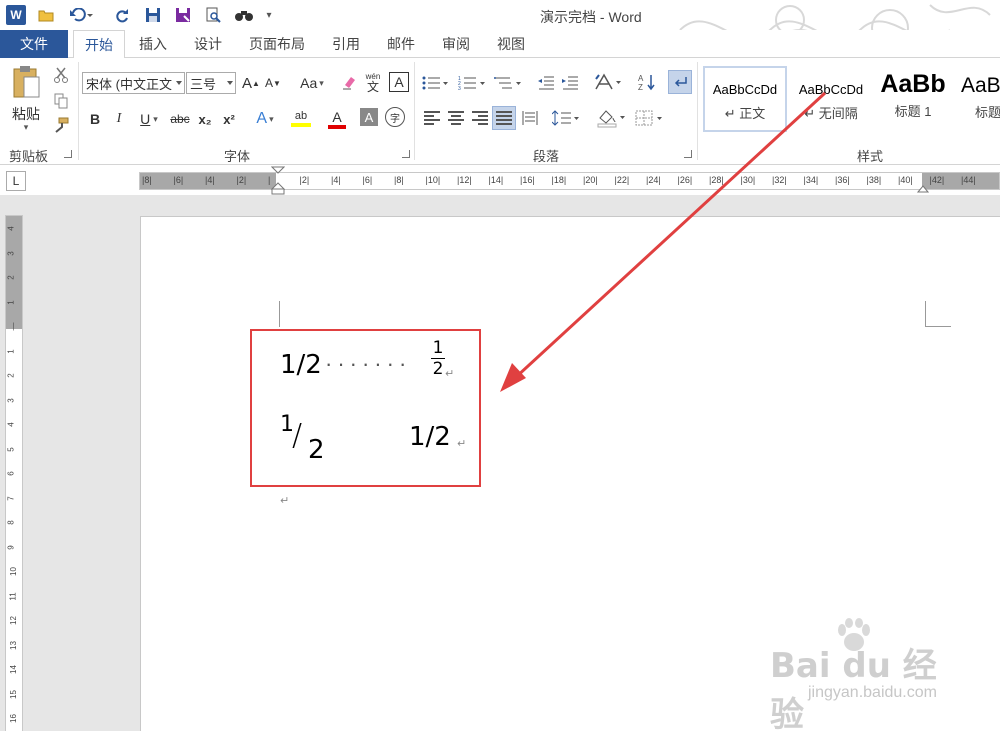  I want to click on customize-quick-access-icon: ▾, so click(269, 15).